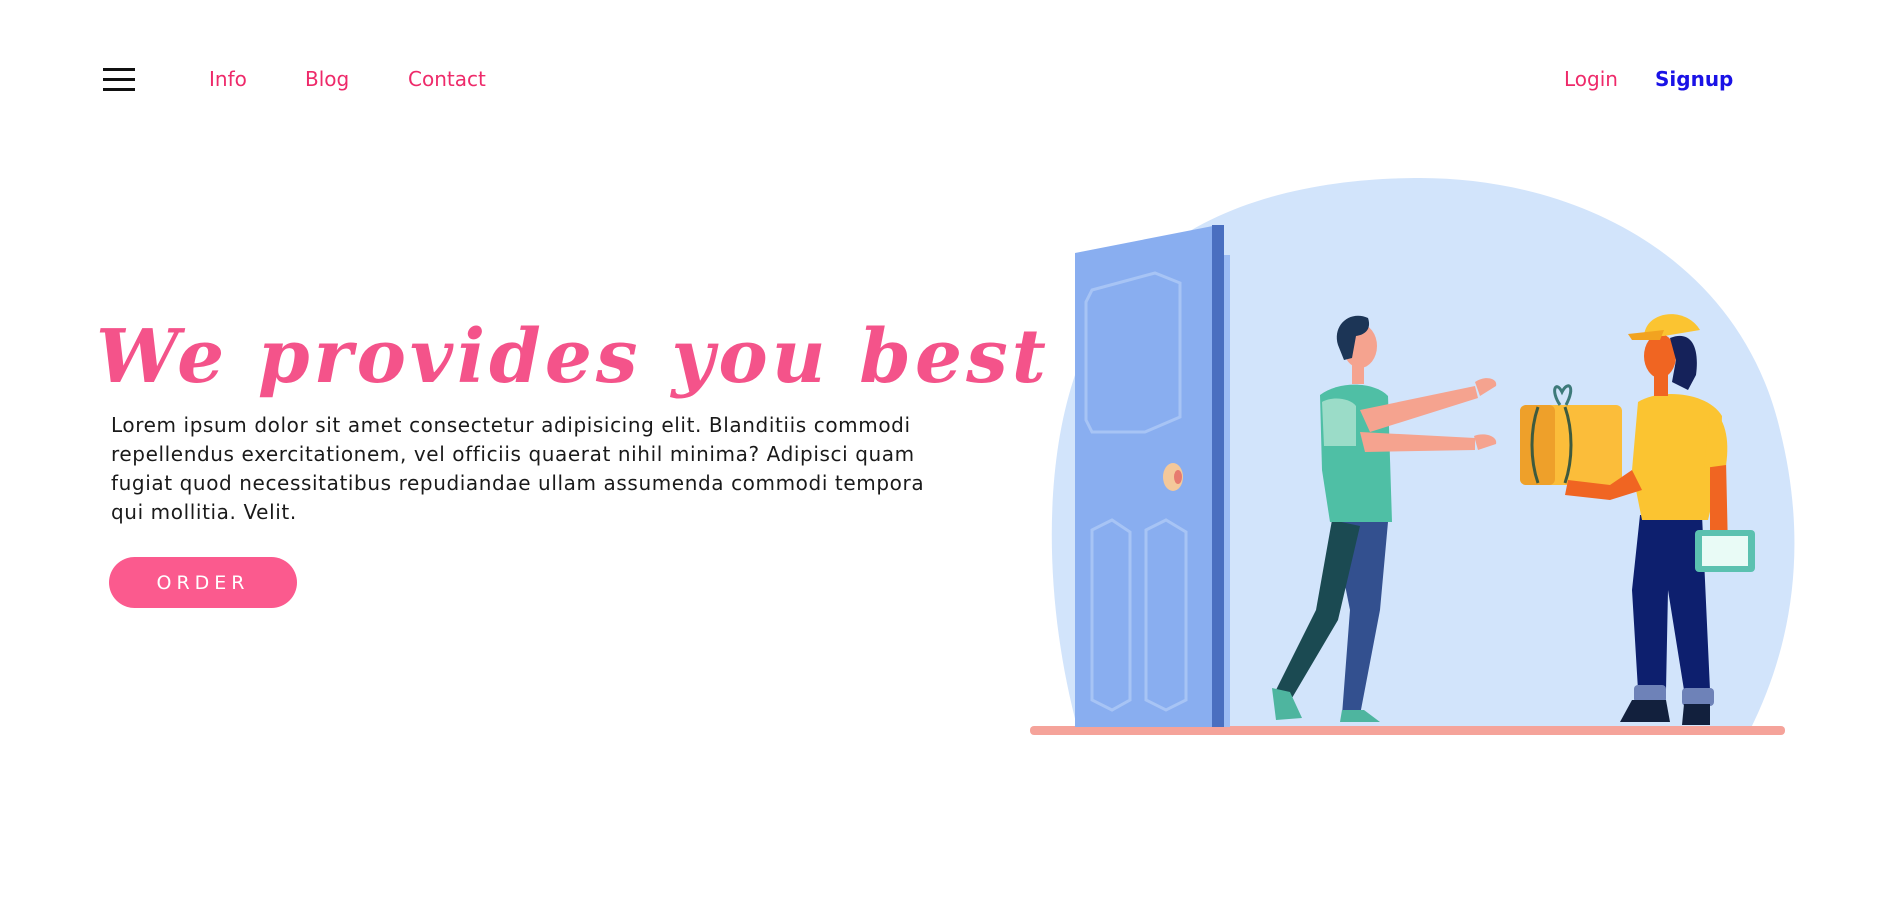  What do you see at coordinates (1591, 79) in the screenshot?
I see `login-link: Login` at bounding box center [1591, 79].